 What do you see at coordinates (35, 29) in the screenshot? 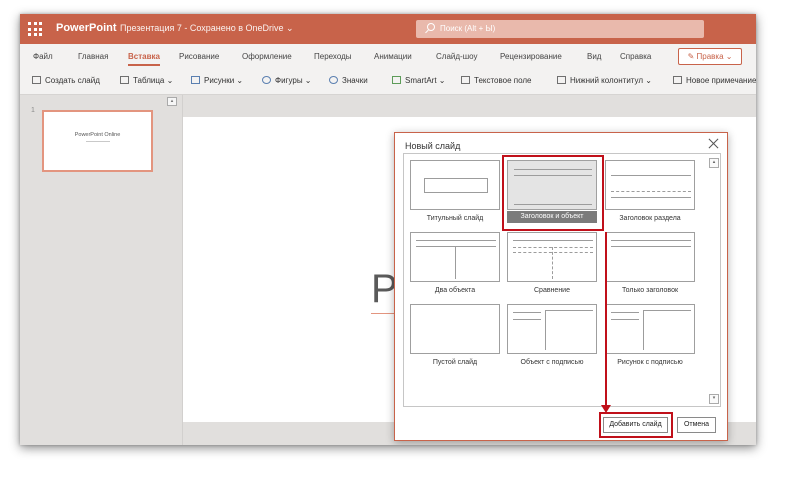
I see `app-launcher-icon` at bounding box center [35, 29].